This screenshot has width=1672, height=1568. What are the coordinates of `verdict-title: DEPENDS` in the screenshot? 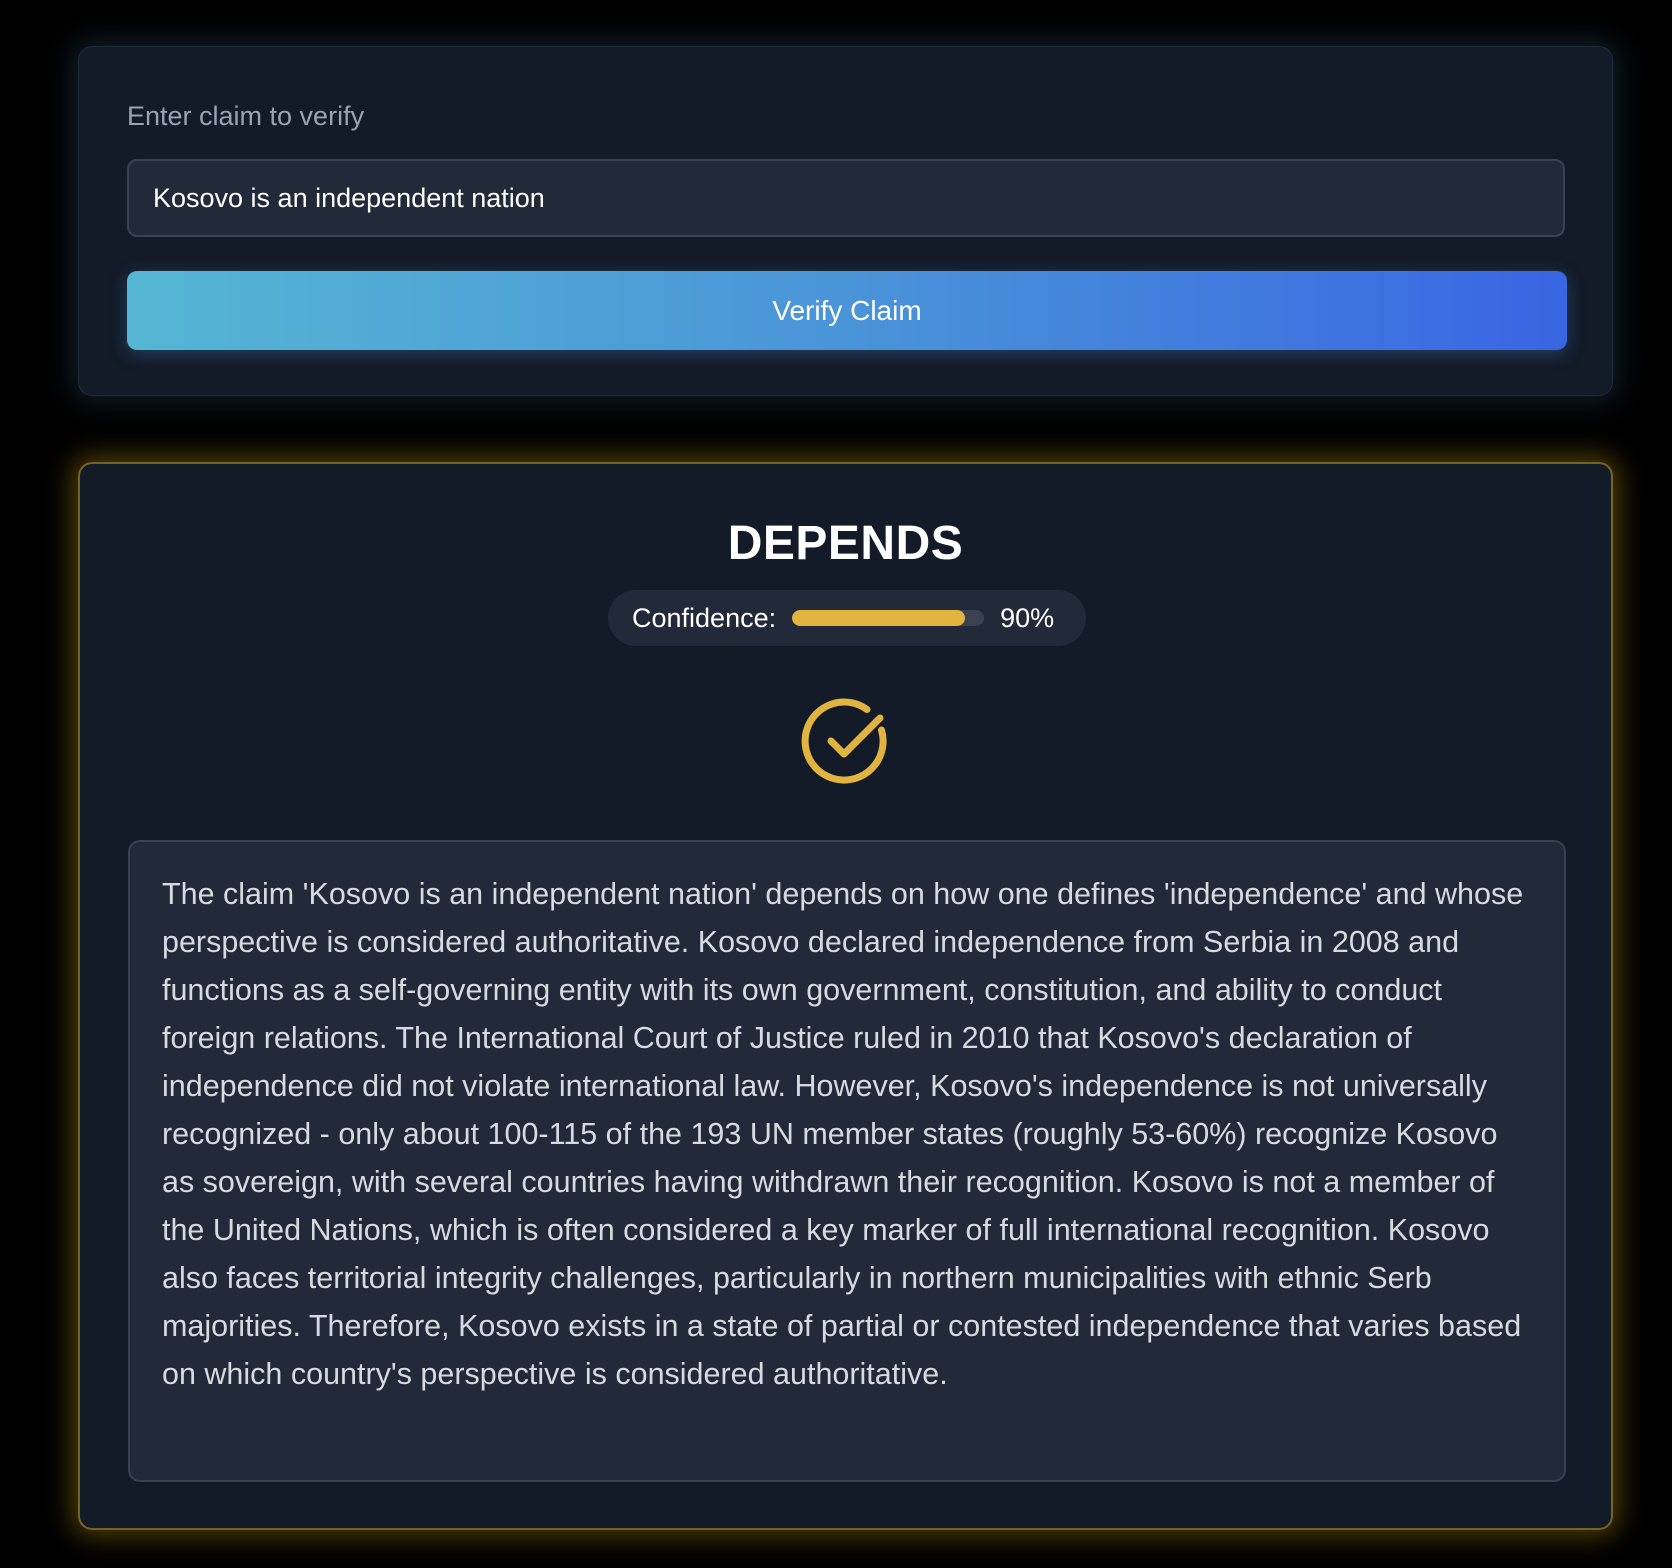 It's located at (845, 543).